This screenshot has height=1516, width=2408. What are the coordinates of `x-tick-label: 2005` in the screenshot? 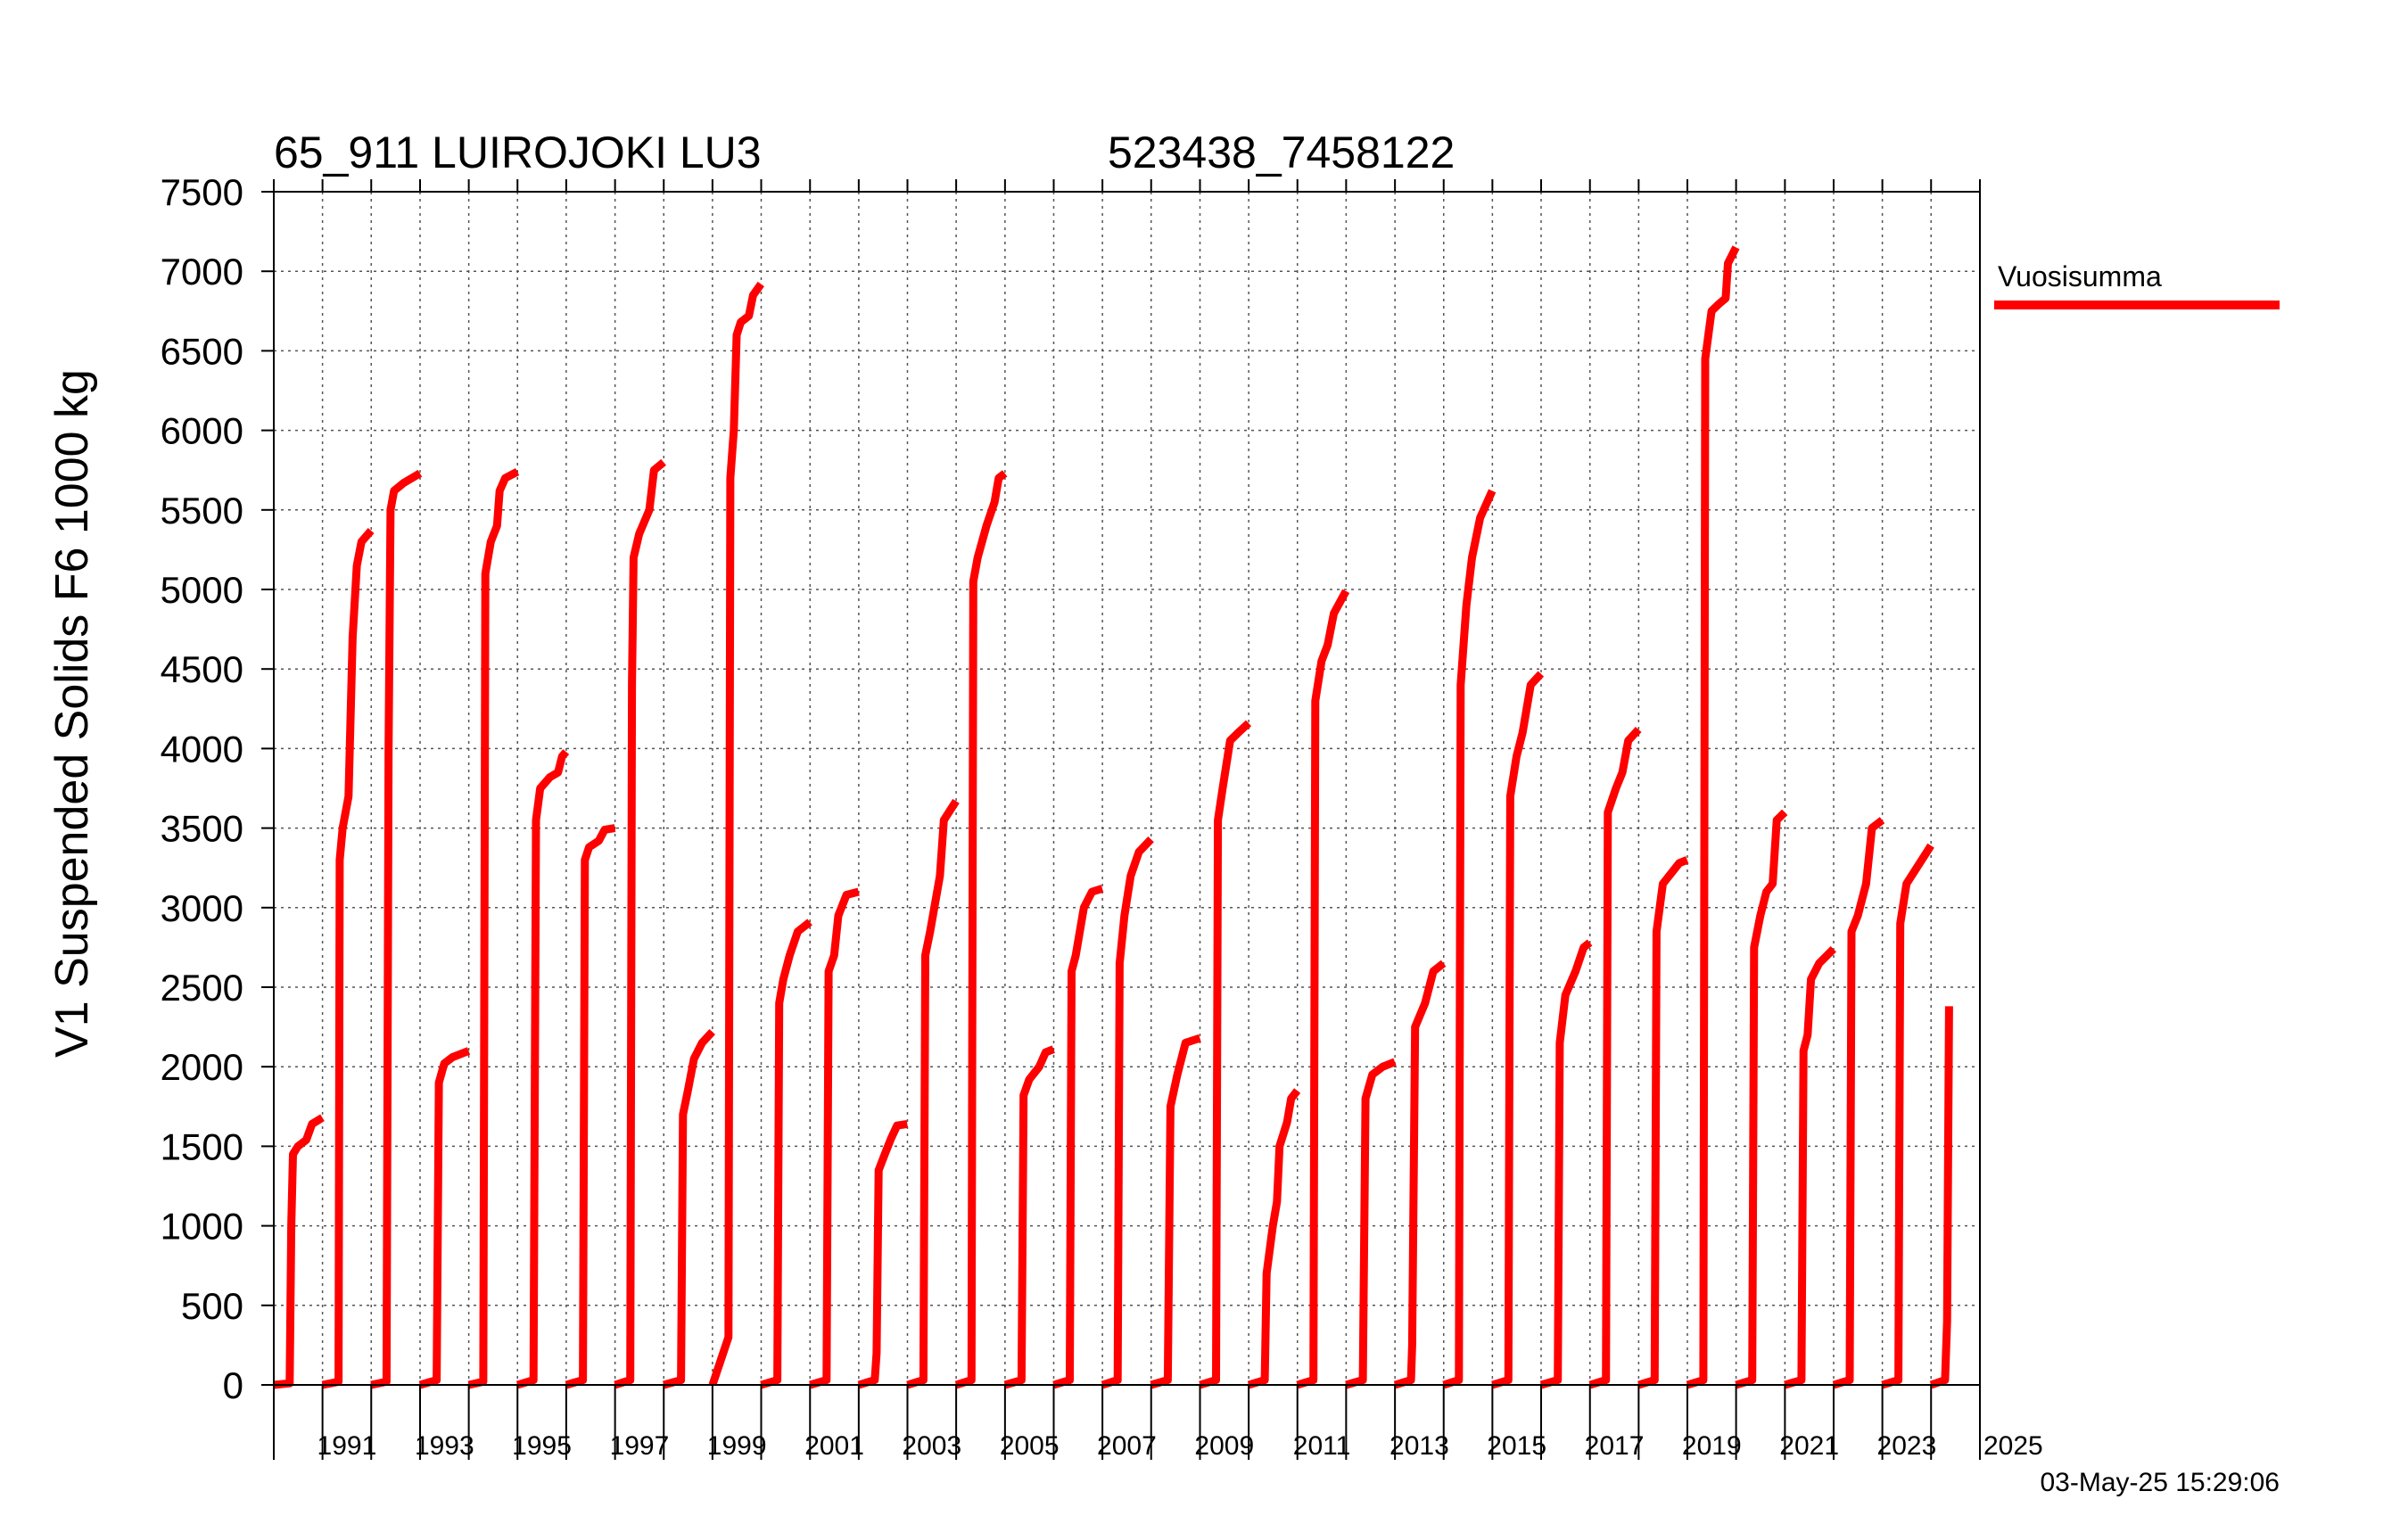 It's located at (1030, 1446).